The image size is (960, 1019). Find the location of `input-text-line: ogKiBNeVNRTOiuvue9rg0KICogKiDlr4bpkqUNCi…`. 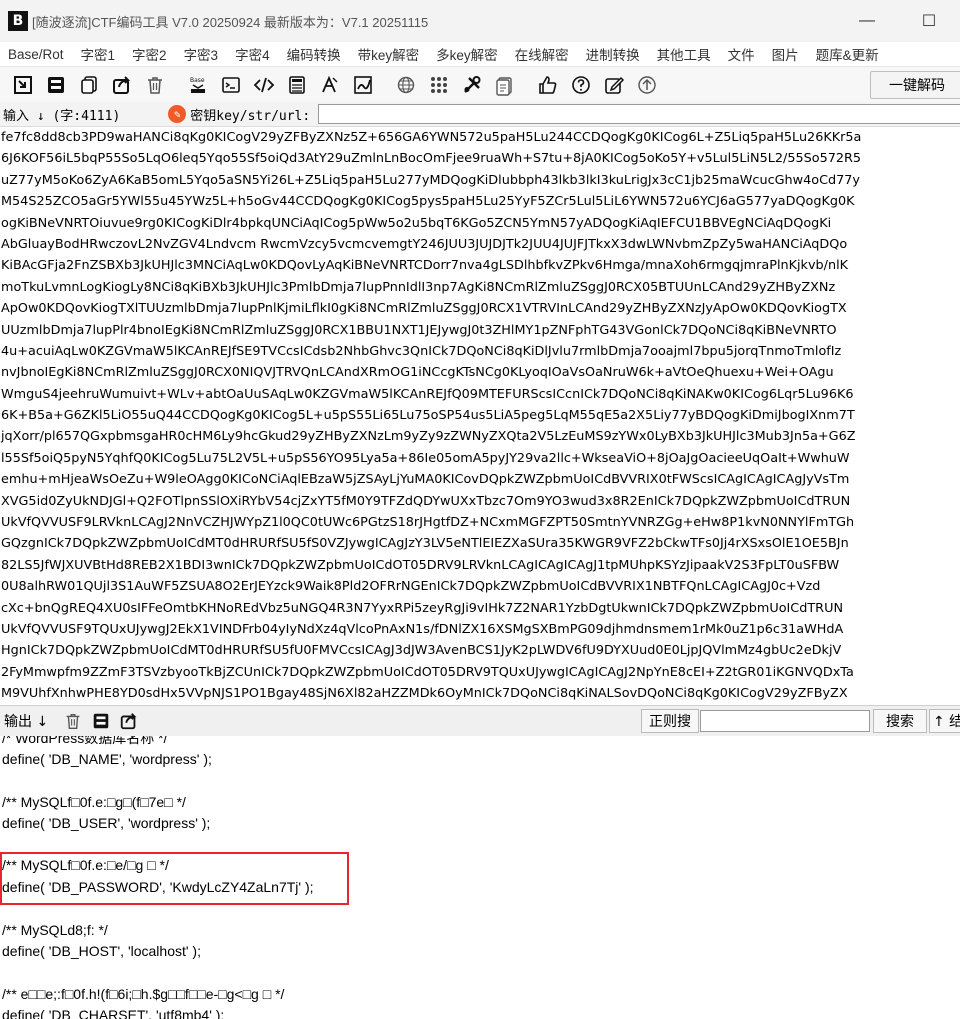

input-text-line: ogKiBNeVNRTOiuvue9rg0KICogKiDlr4bpkqUNCi… is located at coordinates (416, 223).